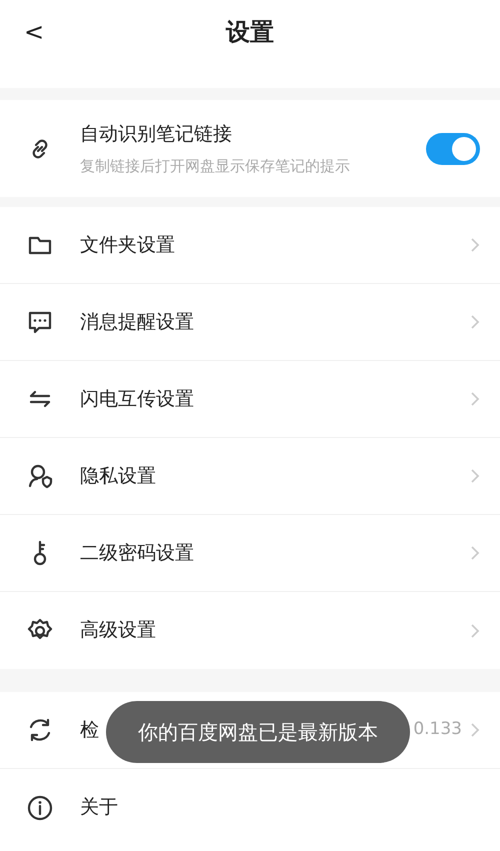 The image size is (500, 851). Describe the element at coordinates (89, 730) in the screenshot. I see `row-label: 检` at that location.